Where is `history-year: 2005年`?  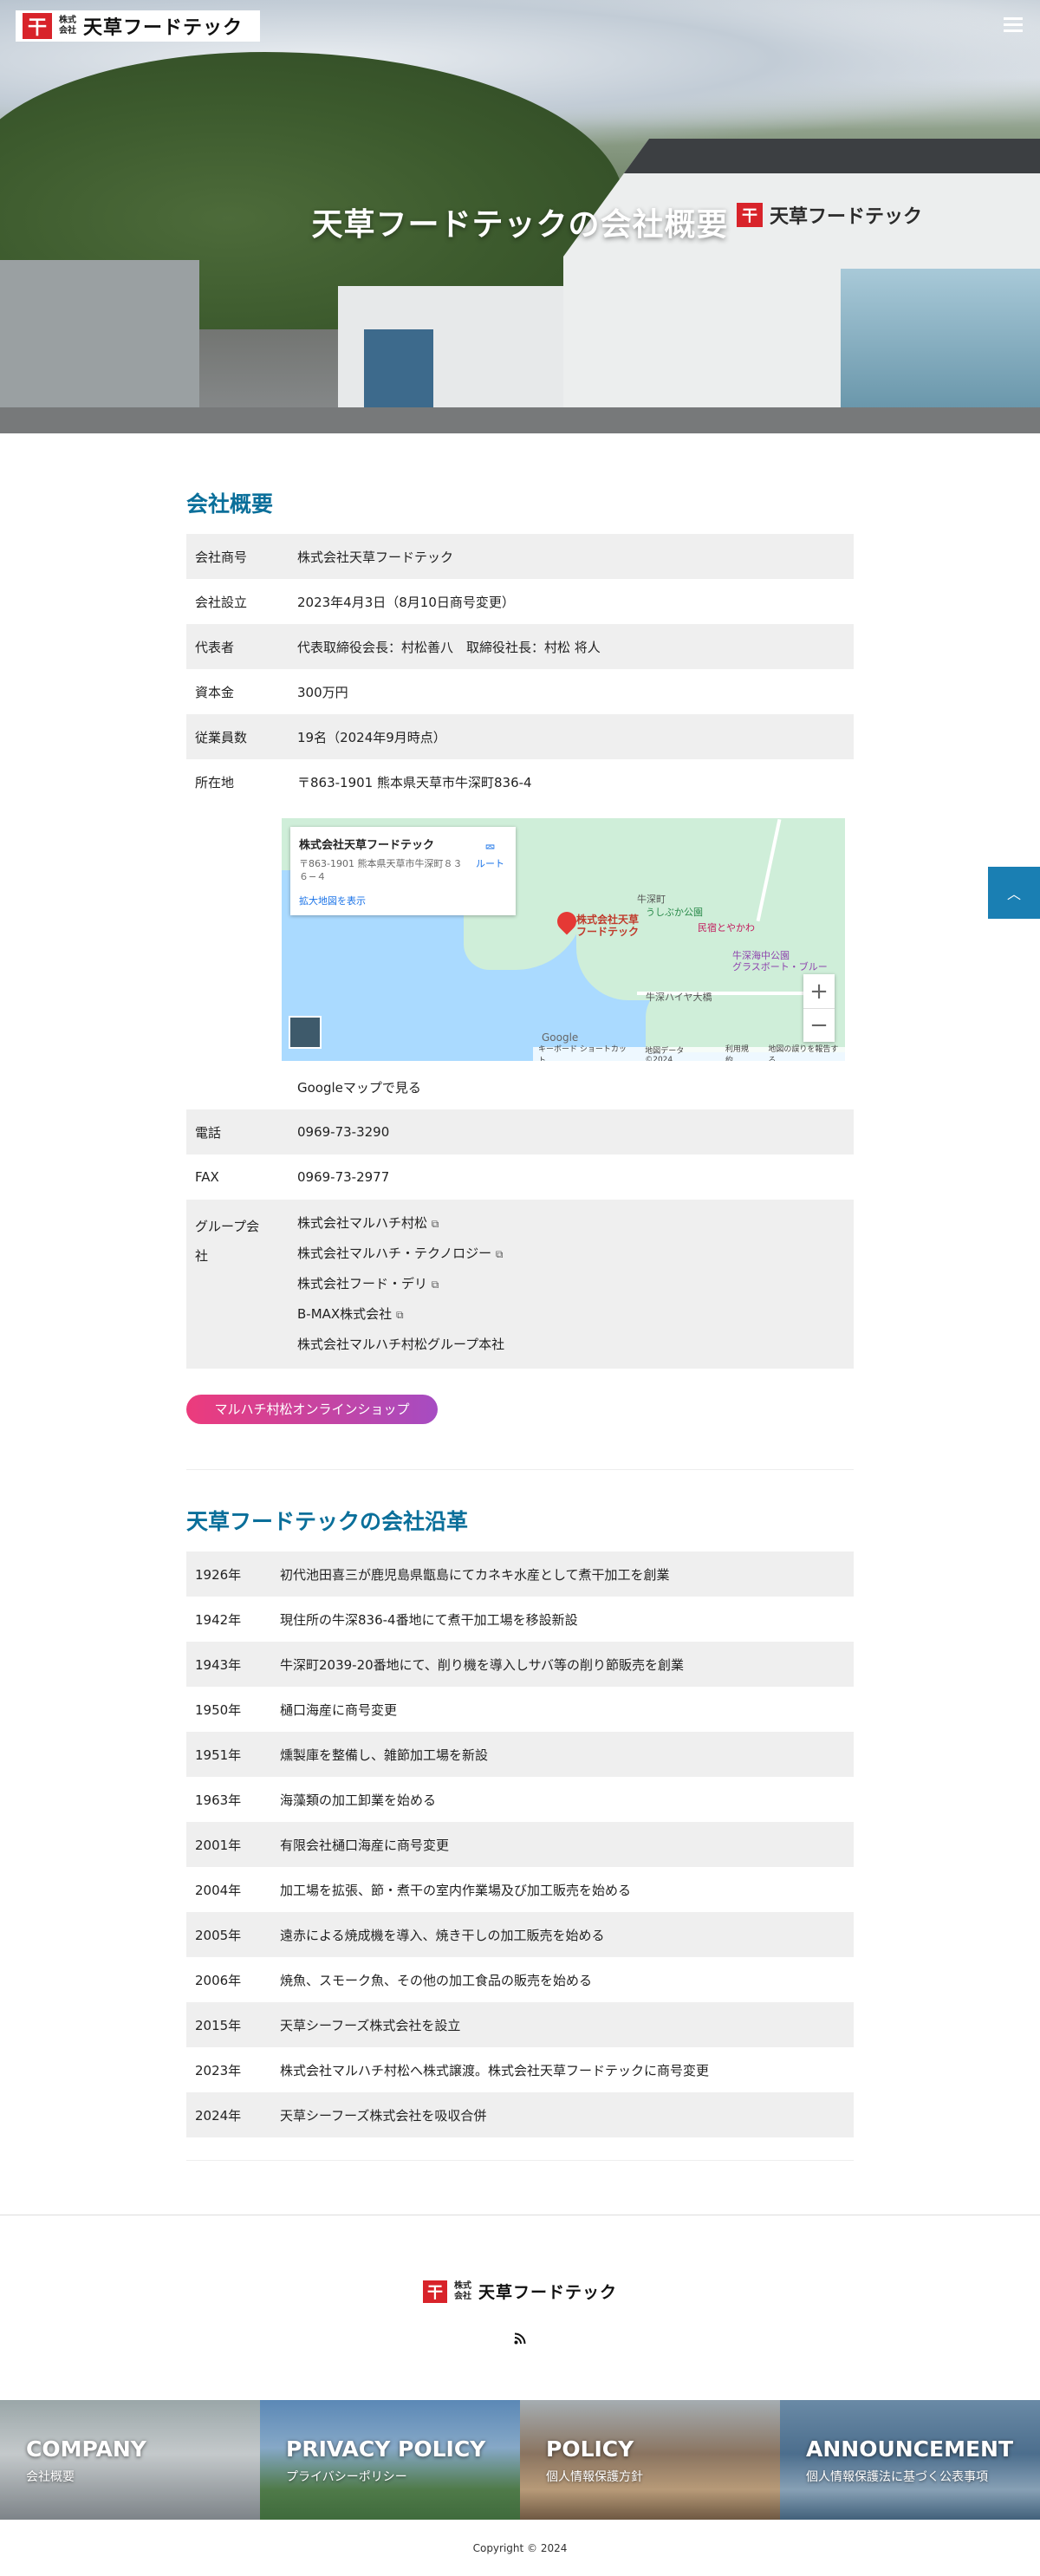
history-year: 2005年 is located at coordinates (218, 1935).